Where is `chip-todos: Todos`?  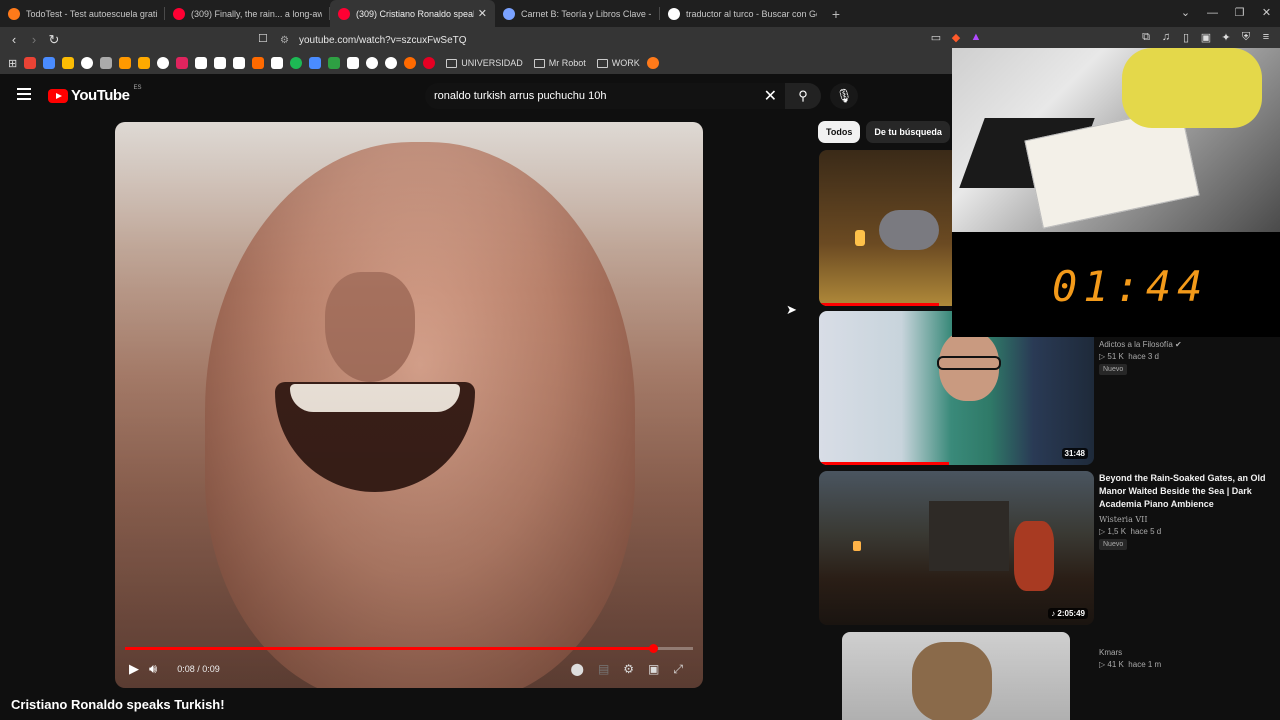 chip-todos: Todos is located at coordinates (839, 132).